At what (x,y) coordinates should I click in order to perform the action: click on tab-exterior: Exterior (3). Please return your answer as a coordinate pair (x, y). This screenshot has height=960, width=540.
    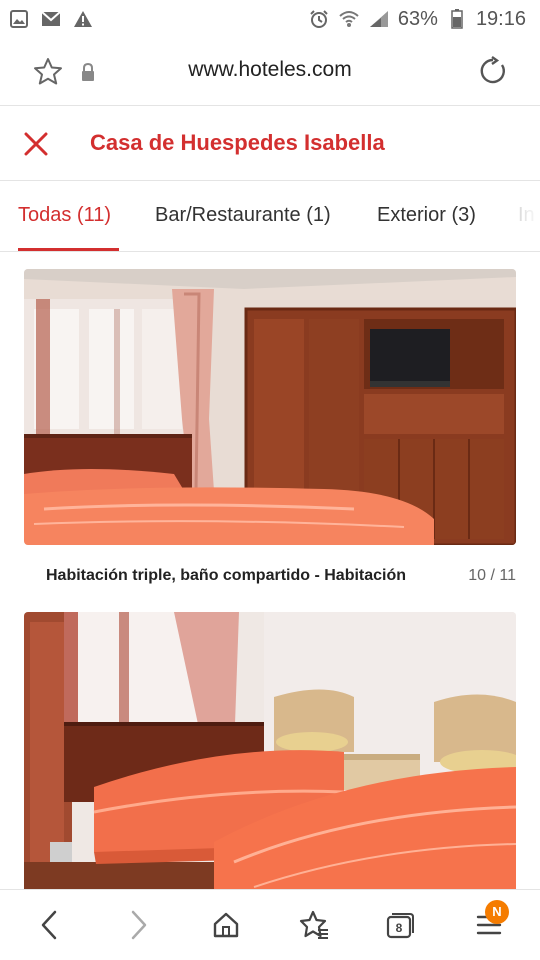
    Looking at the image, I should click on (426, 215).